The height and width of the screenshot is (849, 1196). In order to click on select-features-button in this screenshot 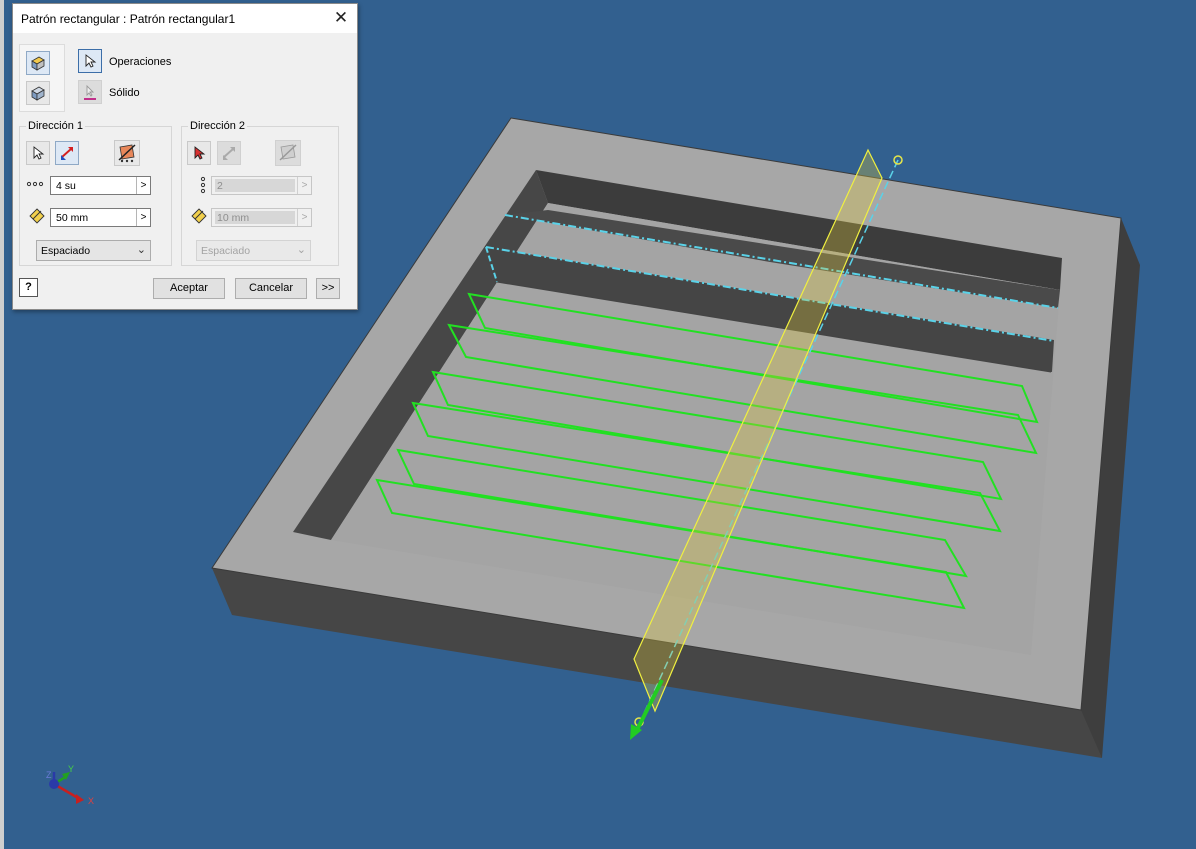, I will do `click(90, 61)`.